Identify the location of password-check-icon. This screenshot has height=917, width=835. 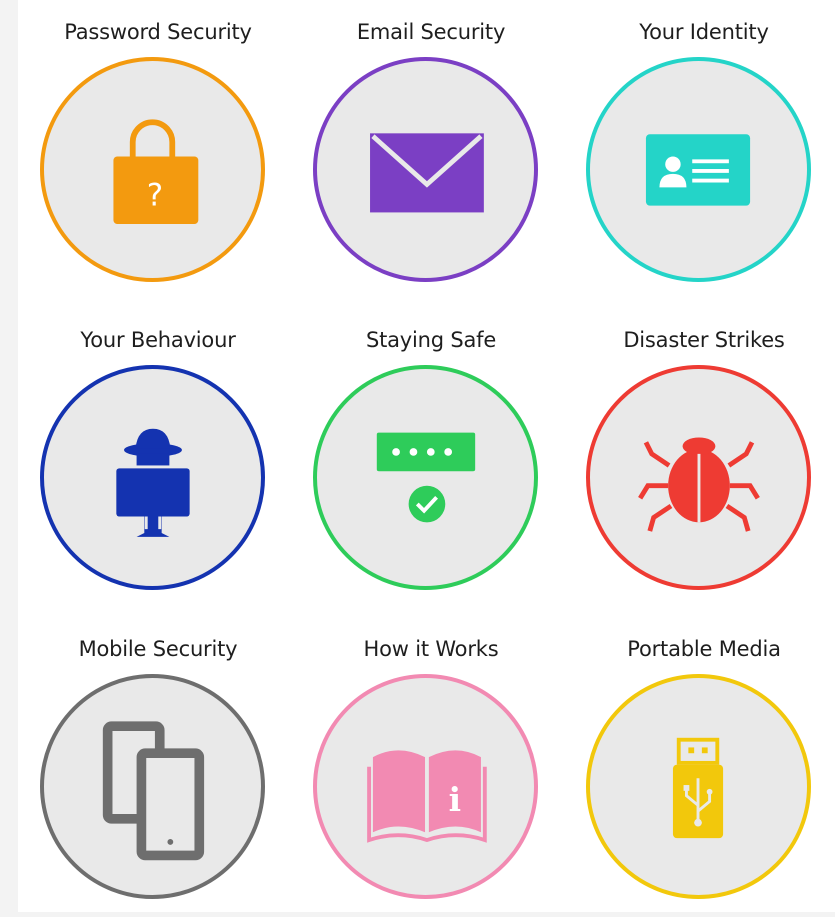
(426, 477).